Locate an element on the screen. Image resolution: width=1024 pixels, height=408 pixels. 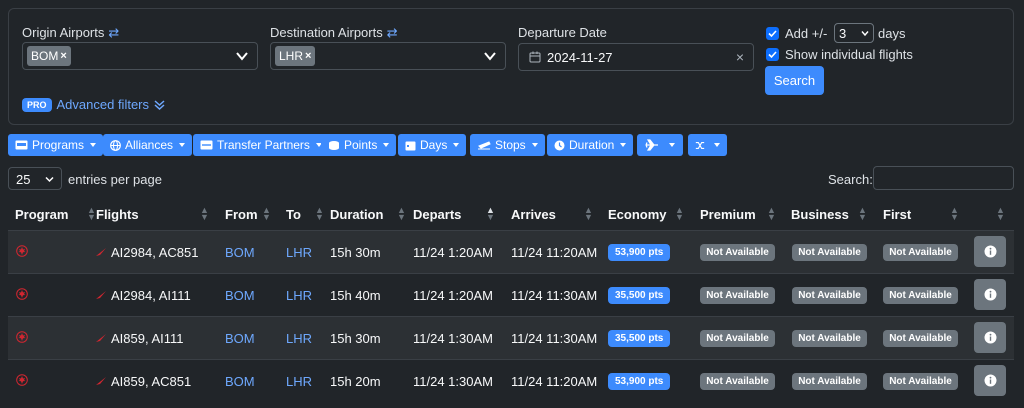
column-header-business: Business is located at coordinates (820, 214).